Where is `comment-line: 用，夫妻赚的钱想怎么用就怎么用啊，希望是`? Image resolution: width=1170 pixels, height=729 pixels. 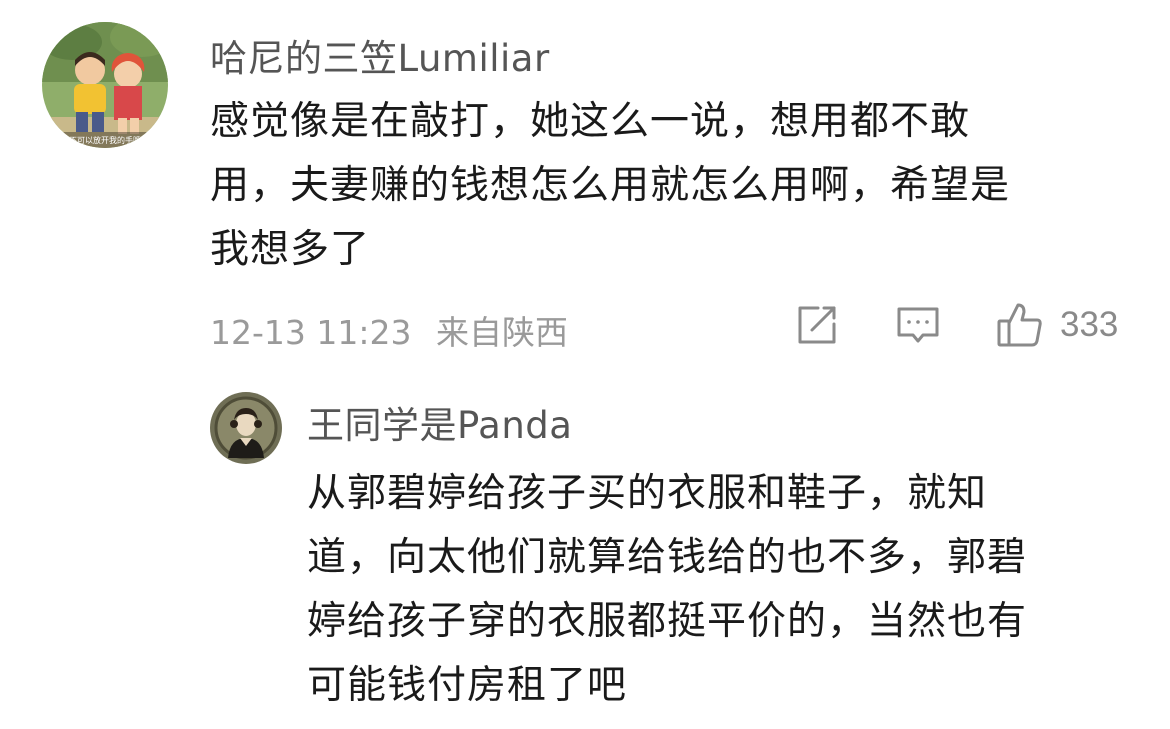 comment-line: 用，夫妻赚的钱想怎么用就怎么用啊，希望是 is located at coordinates (610, 185).